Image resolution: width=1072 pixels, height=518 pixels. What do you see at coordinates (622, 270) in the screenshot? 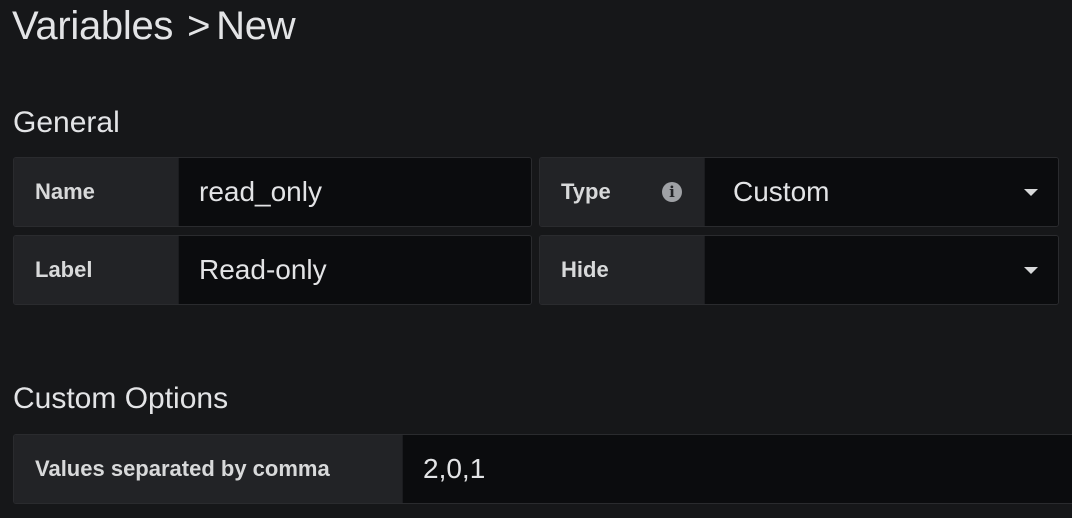
I see `hide-field-label: Hide` at bounding box center [622, 270].